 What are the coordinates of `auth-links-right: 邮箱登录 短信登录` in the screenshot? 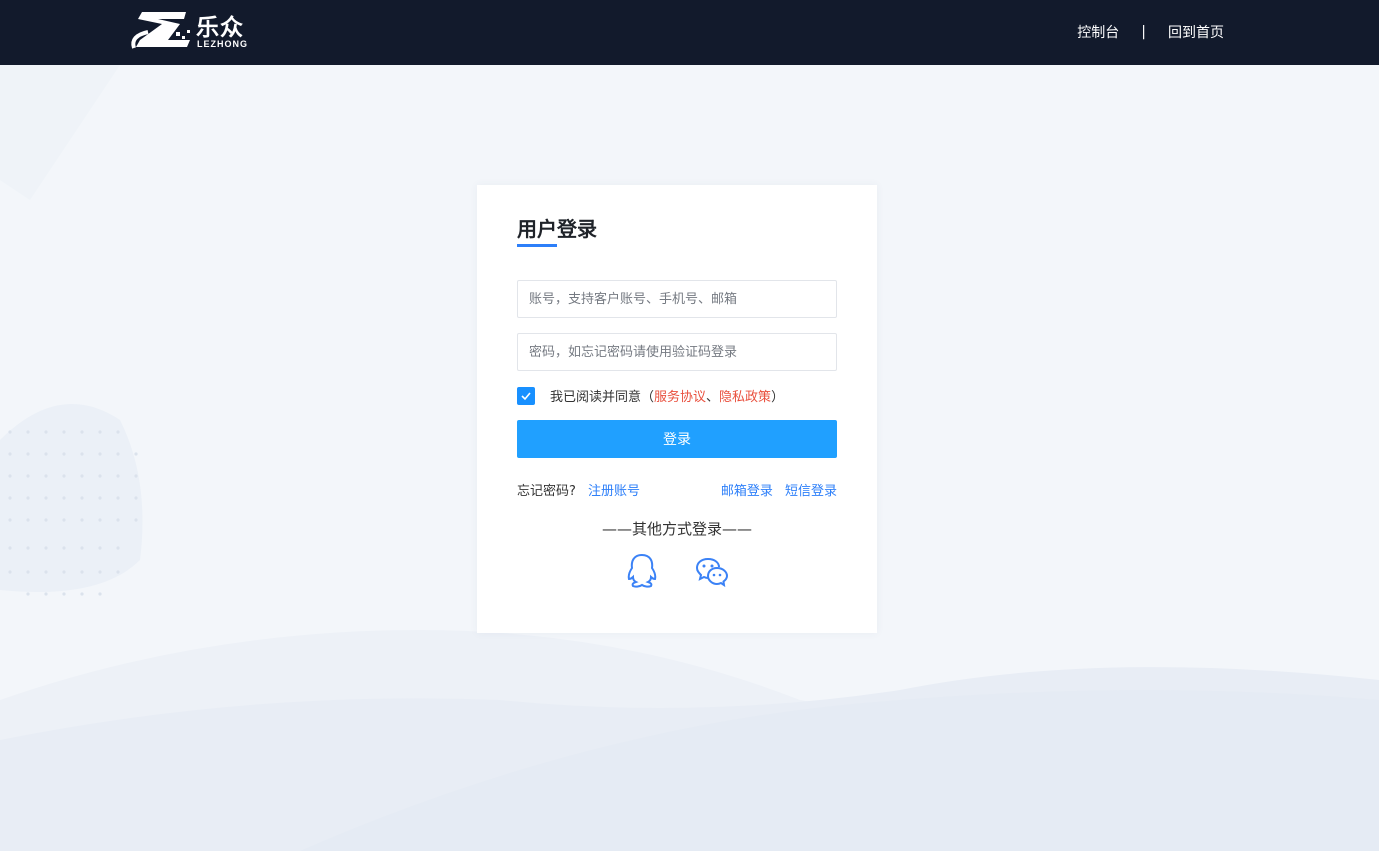 It's located at (779, 489).